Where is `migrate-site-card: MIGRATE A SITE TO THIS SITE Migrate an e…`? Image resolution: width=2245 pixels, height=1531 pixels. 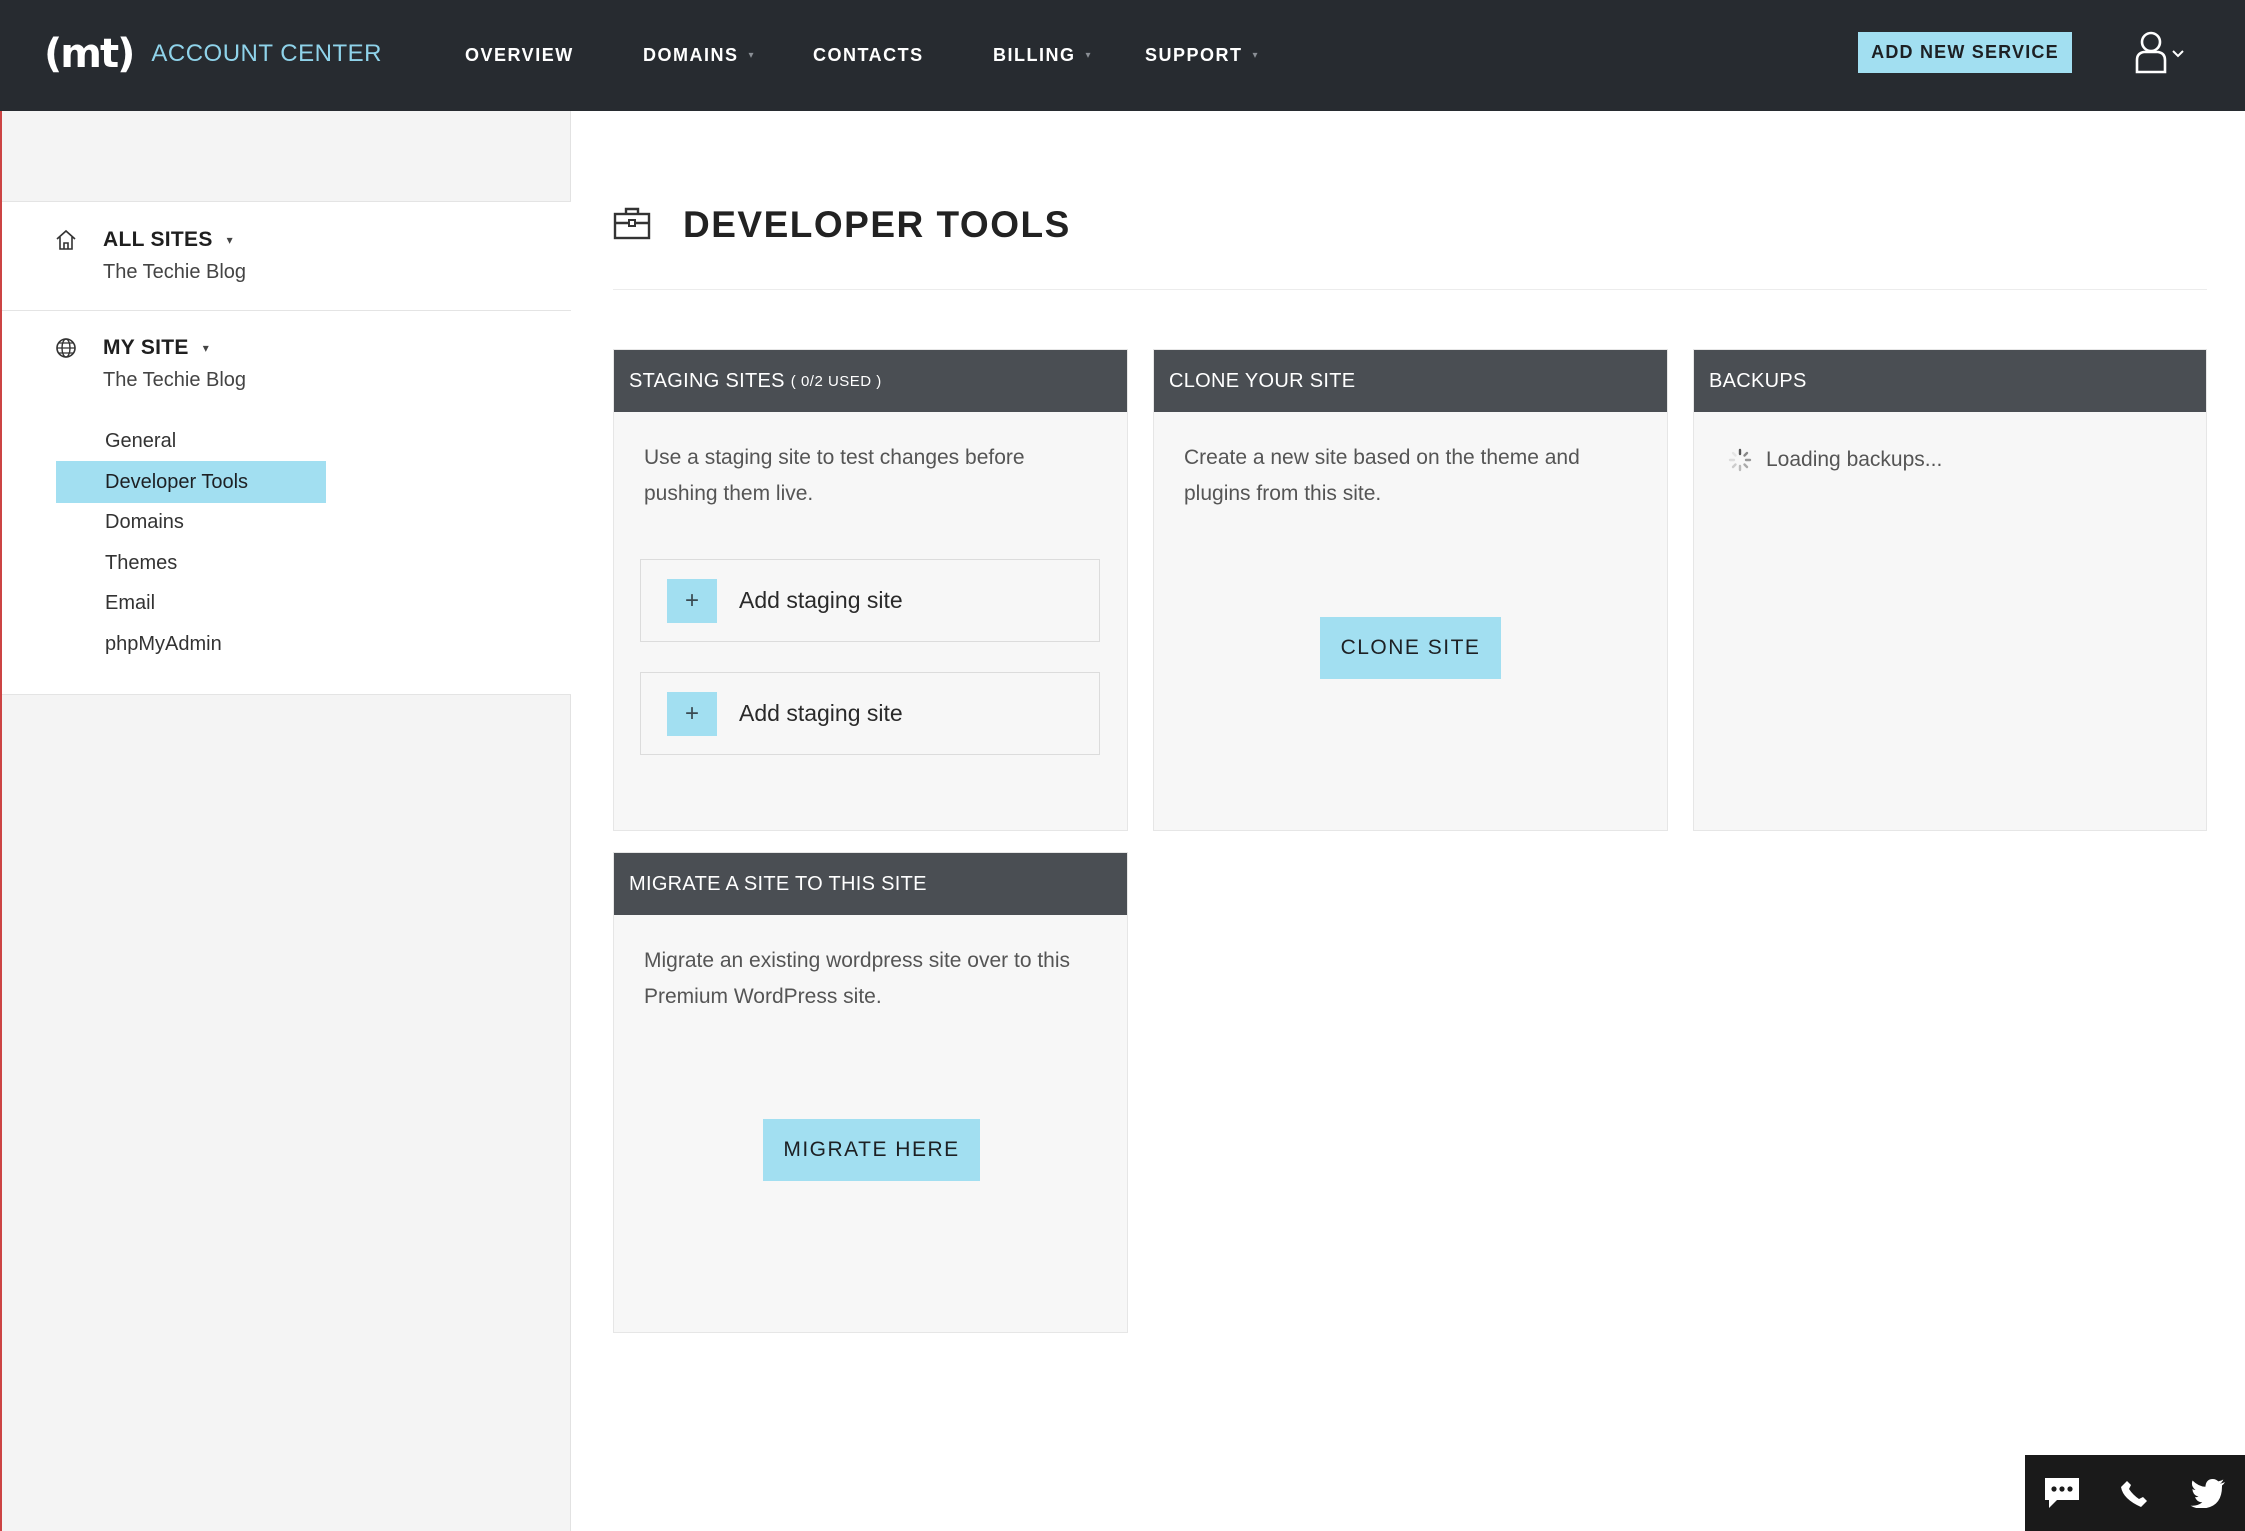
migrate-site-card: MIGRATE A SITE TO THIS SITE Migrate an e… is located at coordinates (870, 1092).